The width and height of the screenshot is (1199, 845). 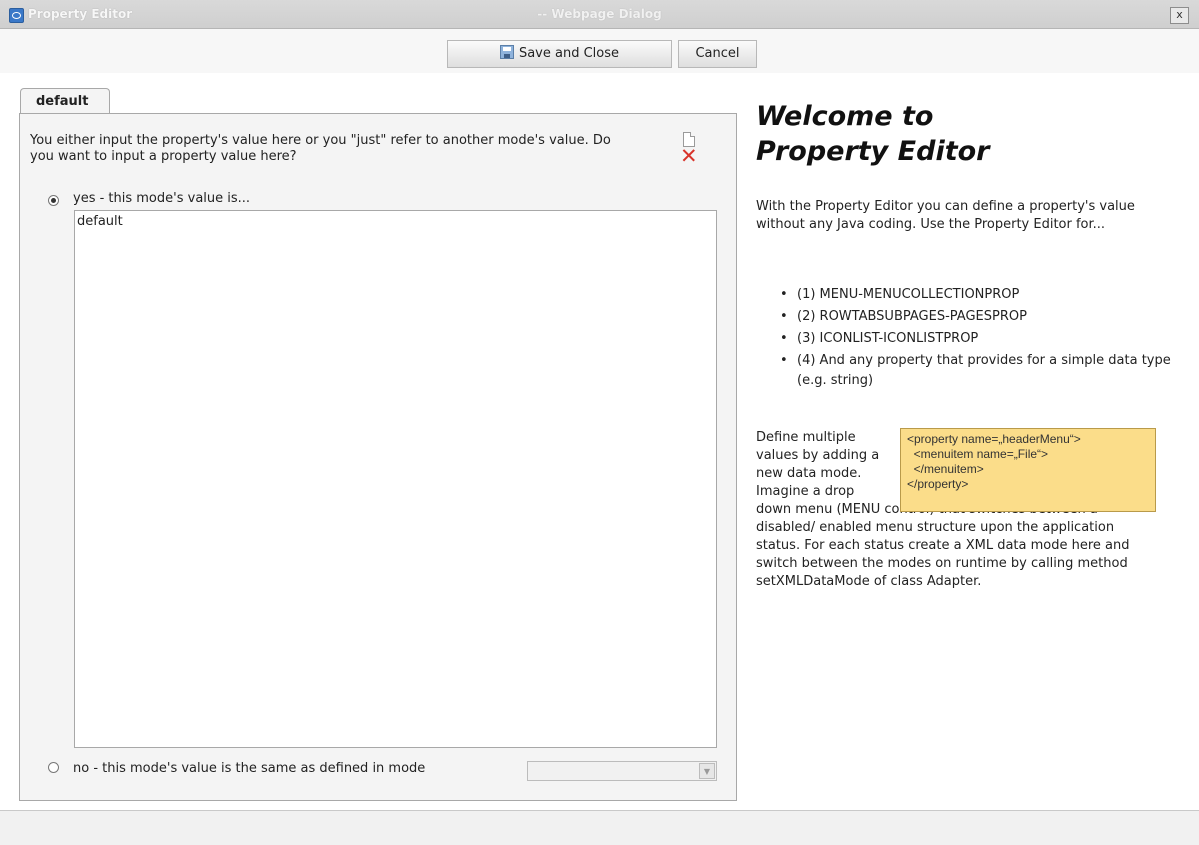 What do you see at coordinates (994, 439) in the screenshot?
I see `xml-line: <property name=„headerMenu“>` at bounding box center [994, 439].